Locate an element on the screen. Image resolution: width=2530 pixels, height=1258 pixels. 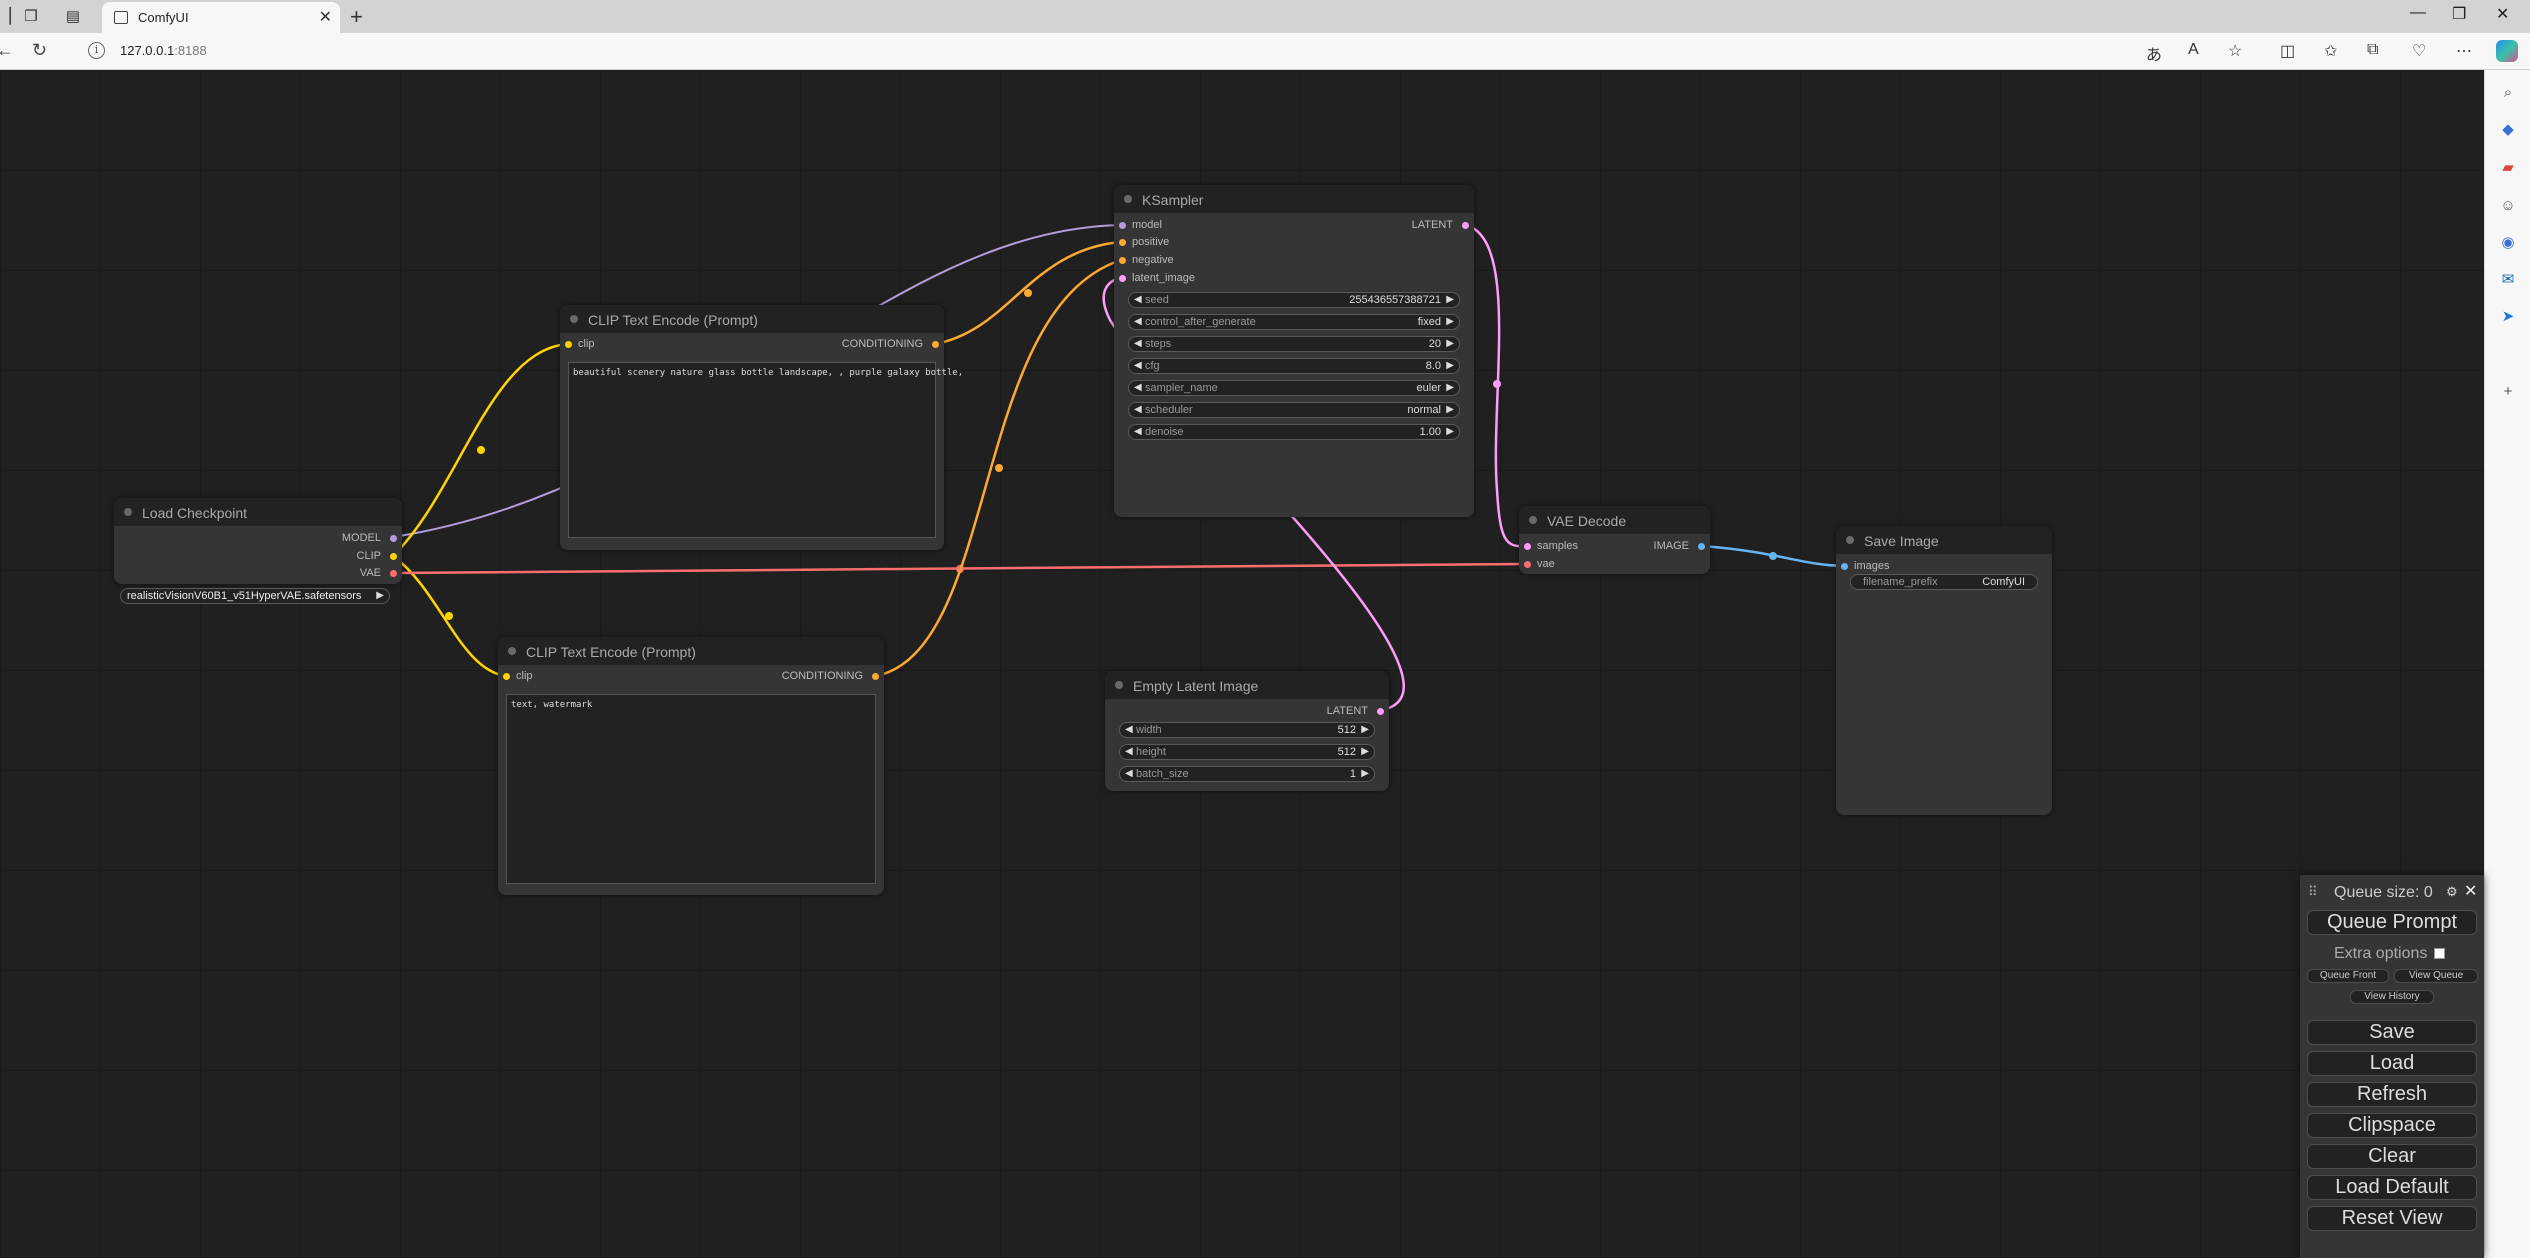
restore-icon: ❐ is located at coordinates (2459, 14).